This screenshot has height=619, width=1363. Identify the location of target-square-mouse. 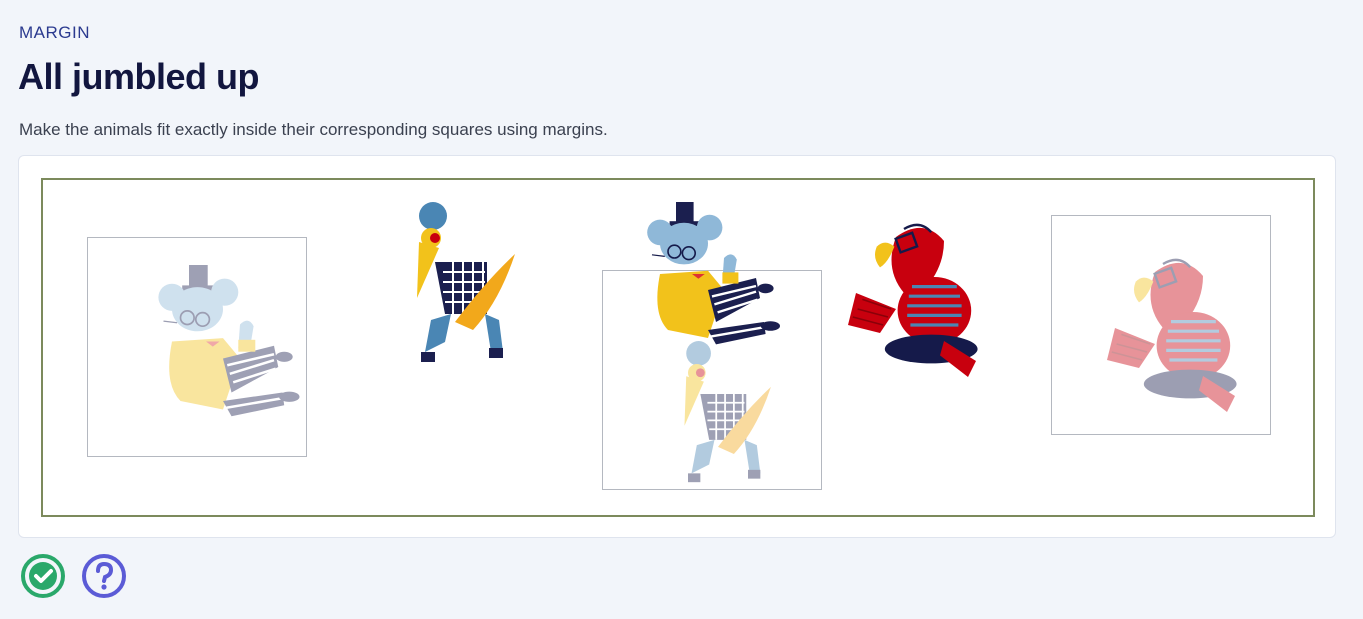
(197, 347).